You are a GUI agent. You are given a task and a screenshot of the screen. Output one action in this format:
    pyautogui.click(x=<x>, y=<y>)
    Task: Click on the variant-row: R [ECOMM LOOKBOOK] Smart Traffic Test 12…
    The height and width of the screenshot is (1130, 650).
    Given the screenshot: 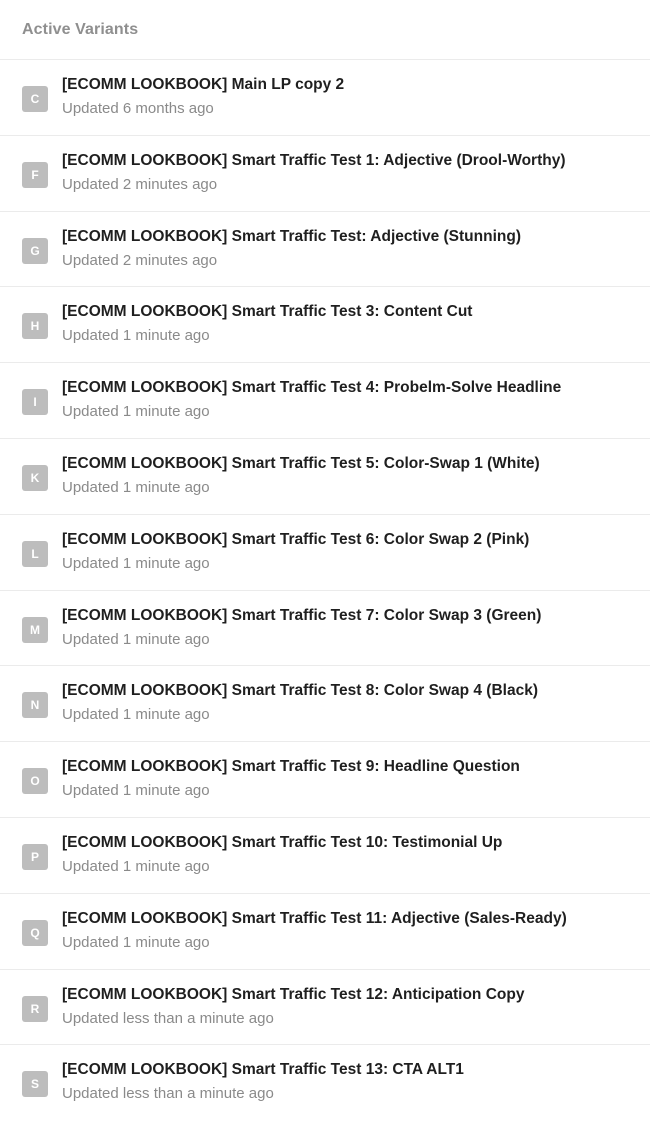 What is the action you would take?
    pyautogui.click(x=325, y=1008)
    